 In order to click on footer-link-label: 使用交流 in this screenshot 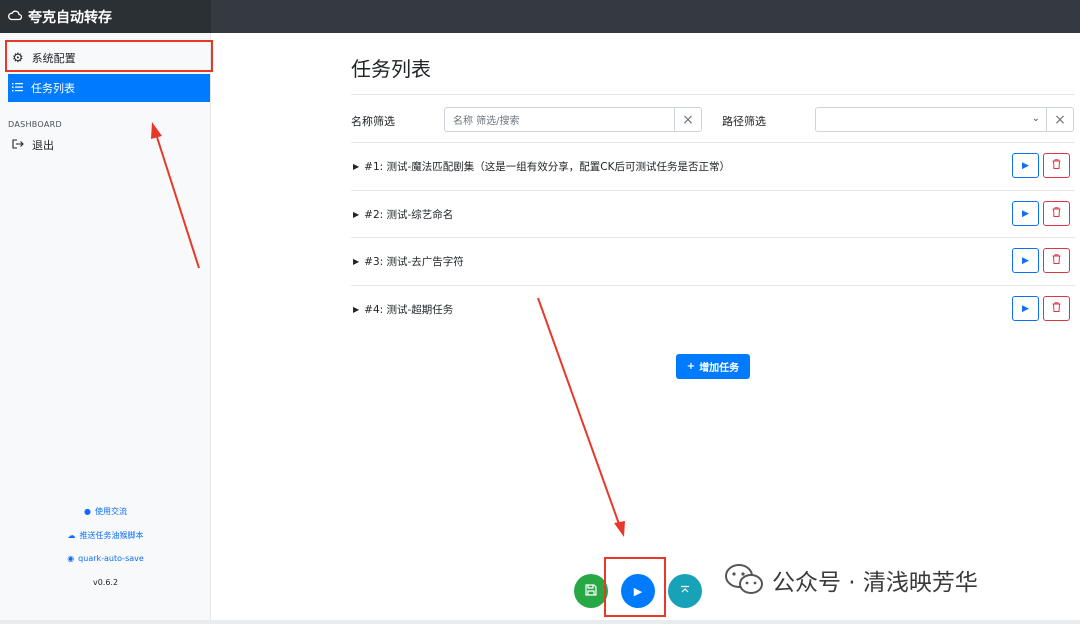, I will do `click(110, 511)`.